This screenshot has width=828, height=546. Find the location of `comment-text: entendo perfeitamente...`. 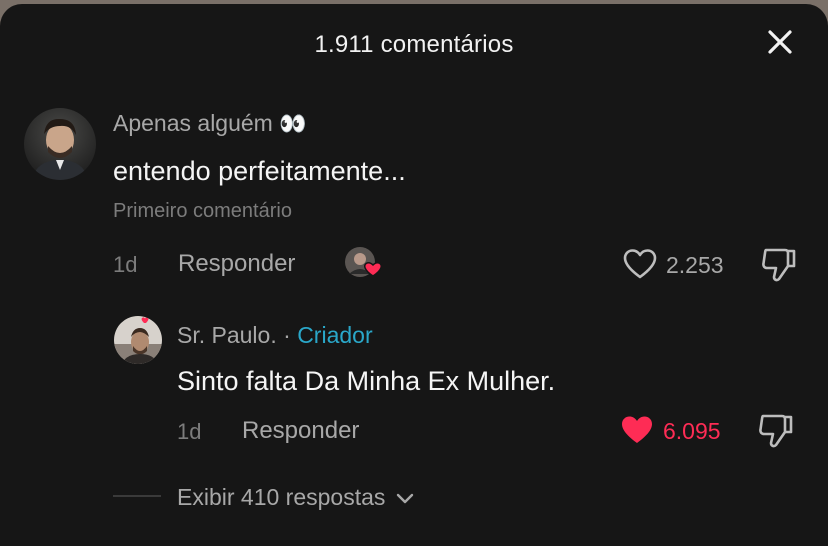

comment-text: entendo perfeitamente... is located at coordinates (259, 171).